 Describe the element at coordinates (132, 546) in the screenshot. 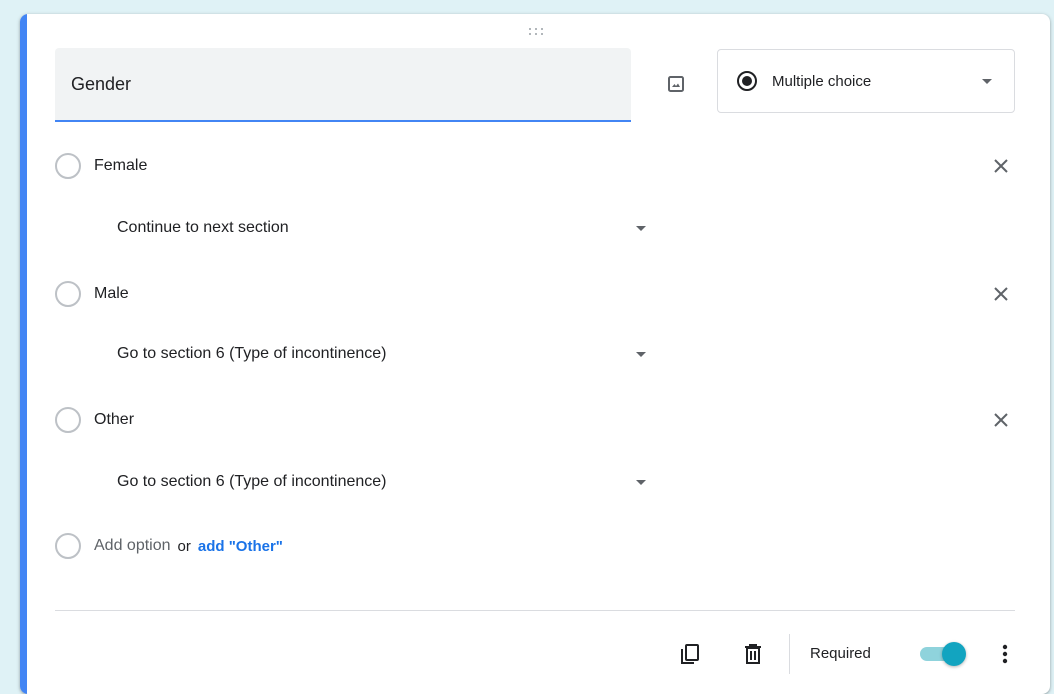

I see `add-option-input: Add option` at that location.